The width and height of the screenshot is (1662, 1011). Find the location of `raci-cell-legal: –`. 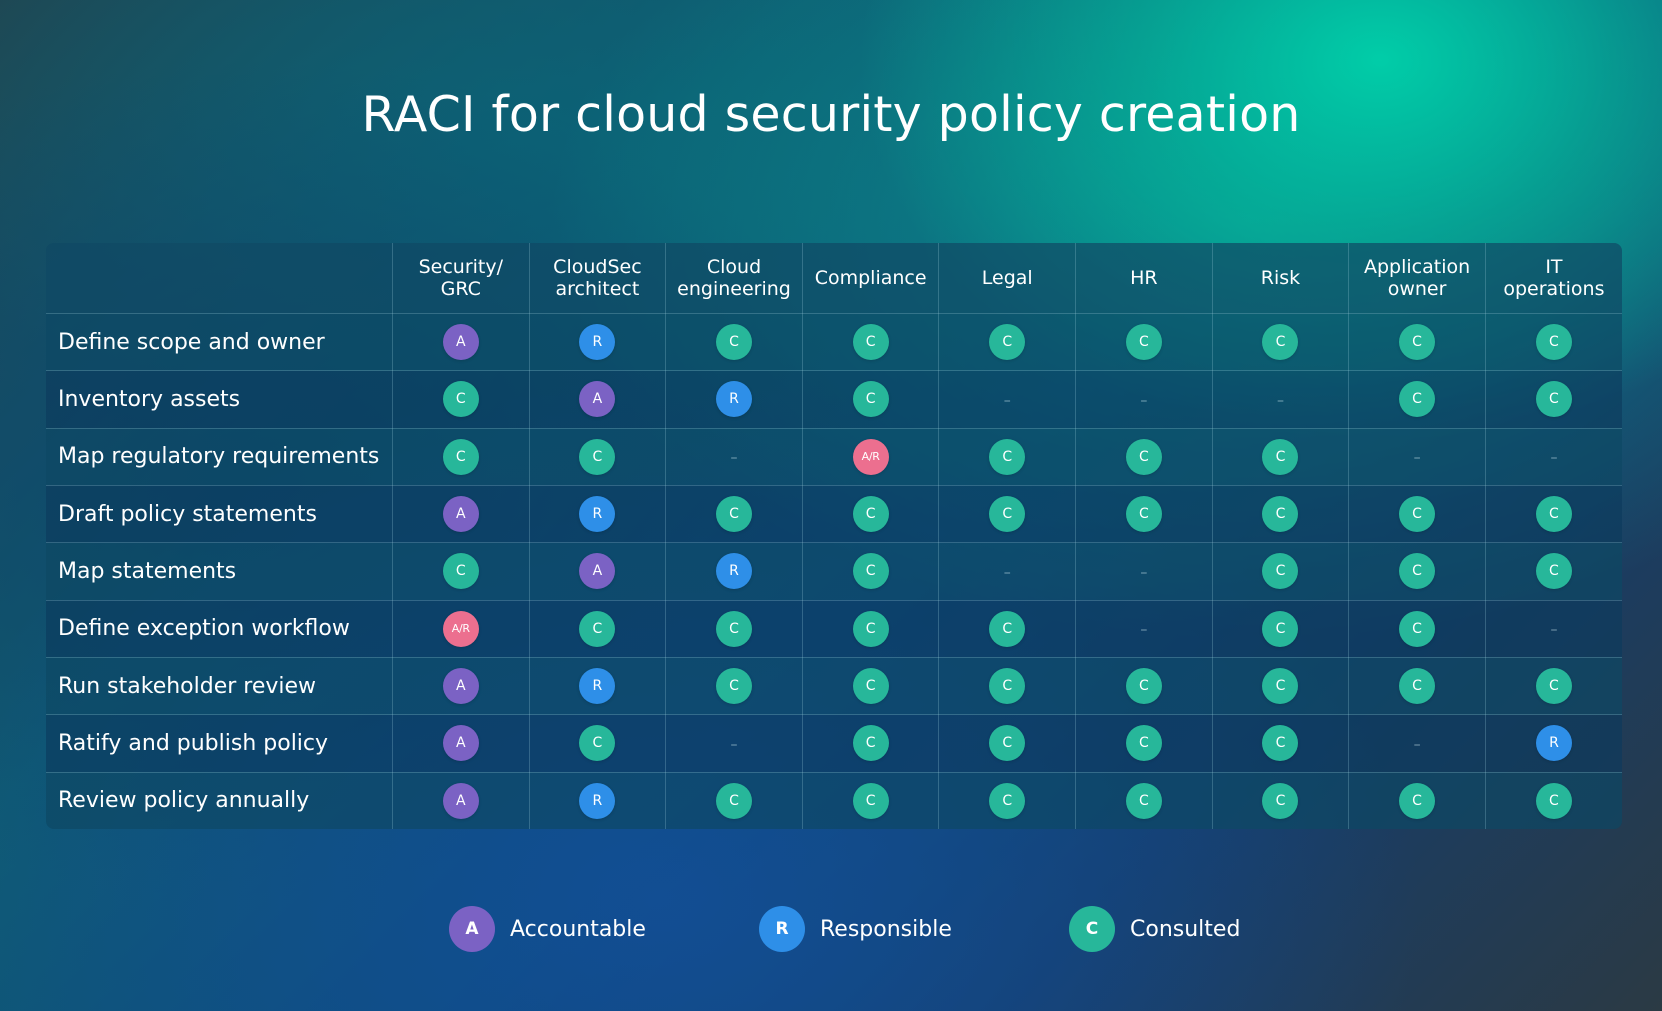

raci-cell-legal: – is located at coordinates (1007, 571).